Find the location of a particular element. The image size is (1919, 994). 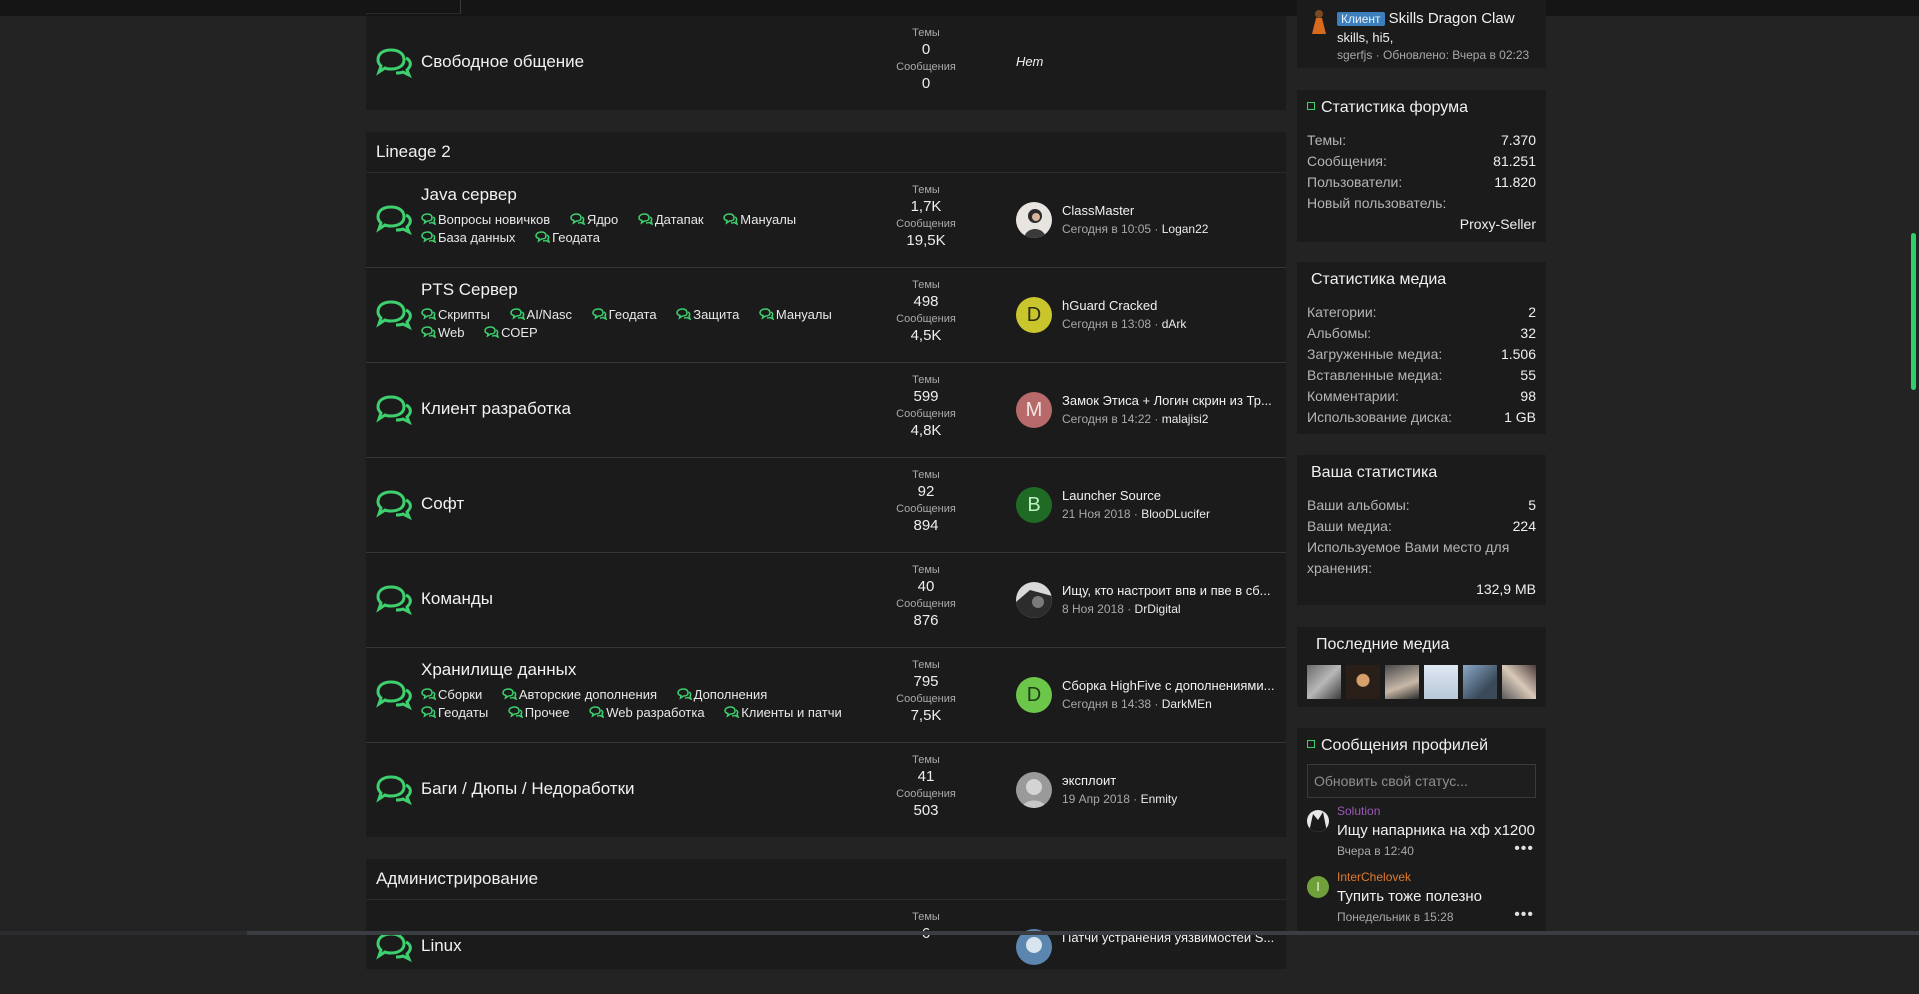

last-post-user: dArk is located at coordinates (1174, 324).